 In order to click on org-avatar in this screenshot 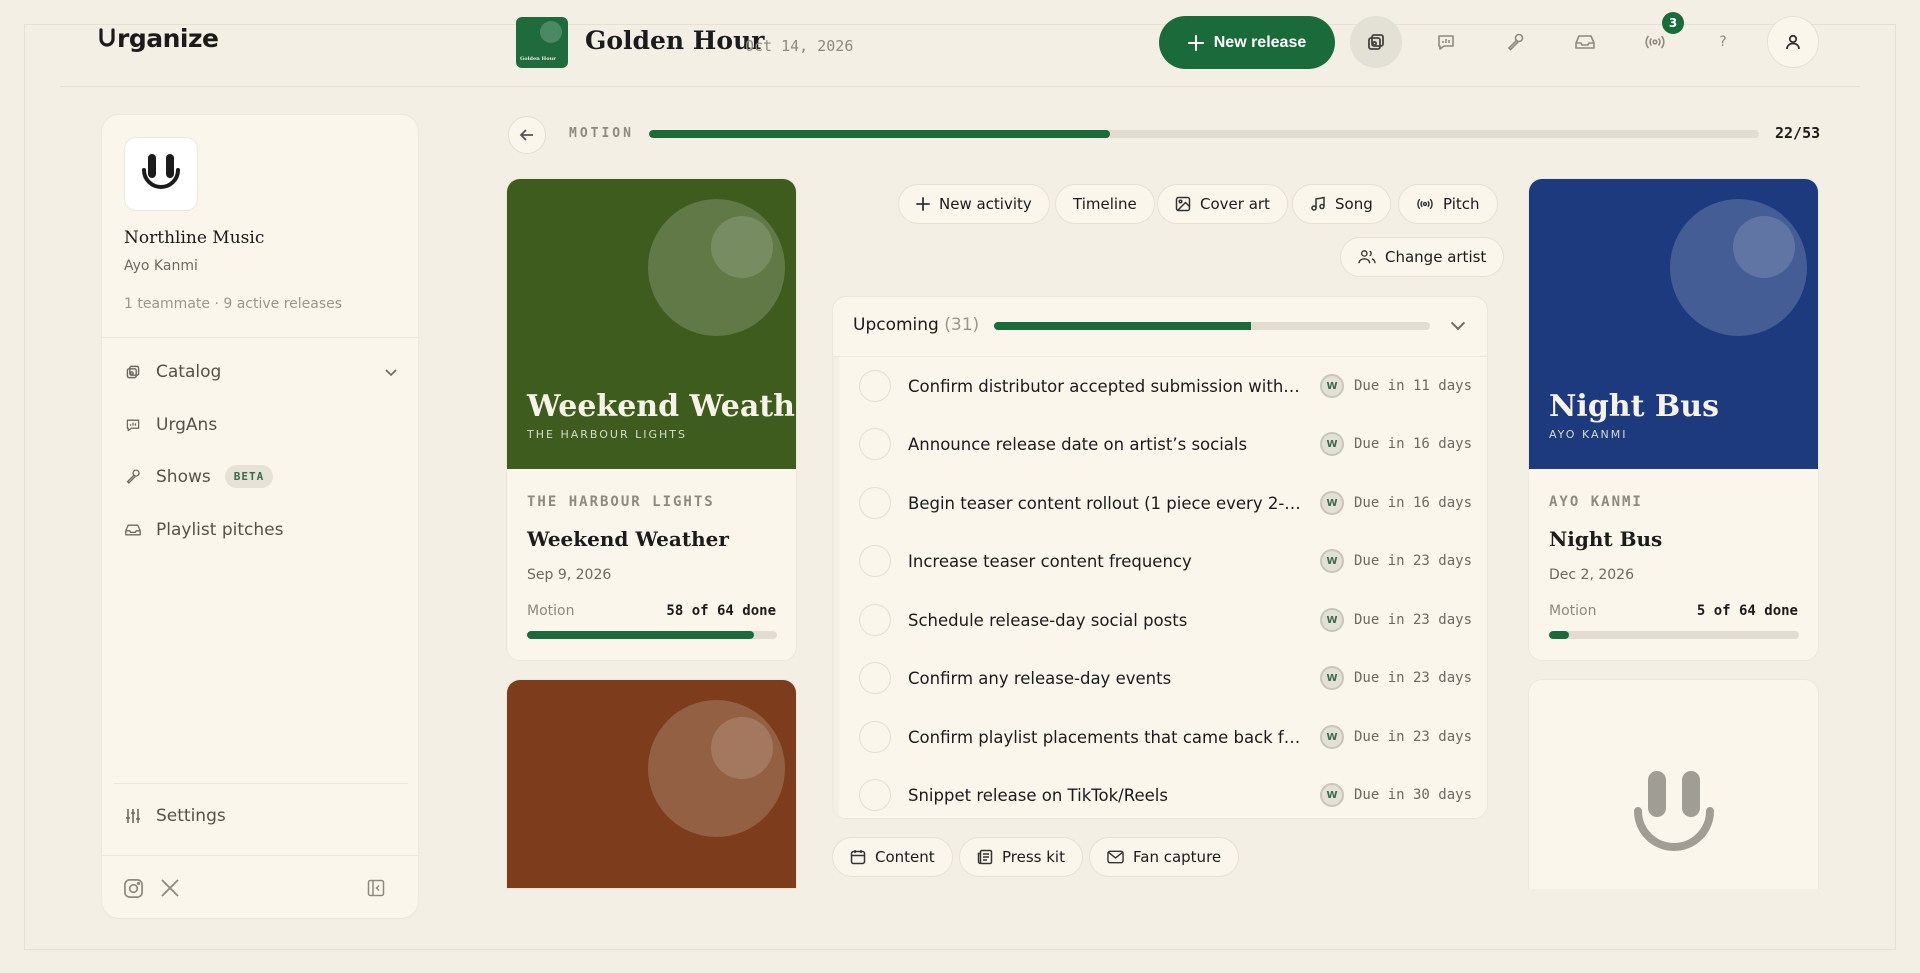, I will do `click(161, 174)`.